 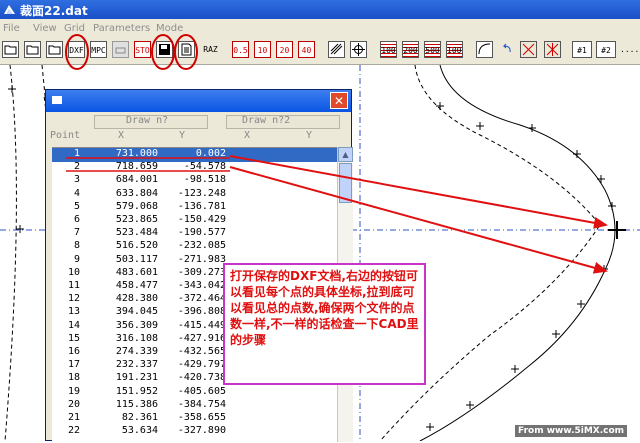 I want to click on watermark: From www.5iMX.com, so click(x=571, y=431).